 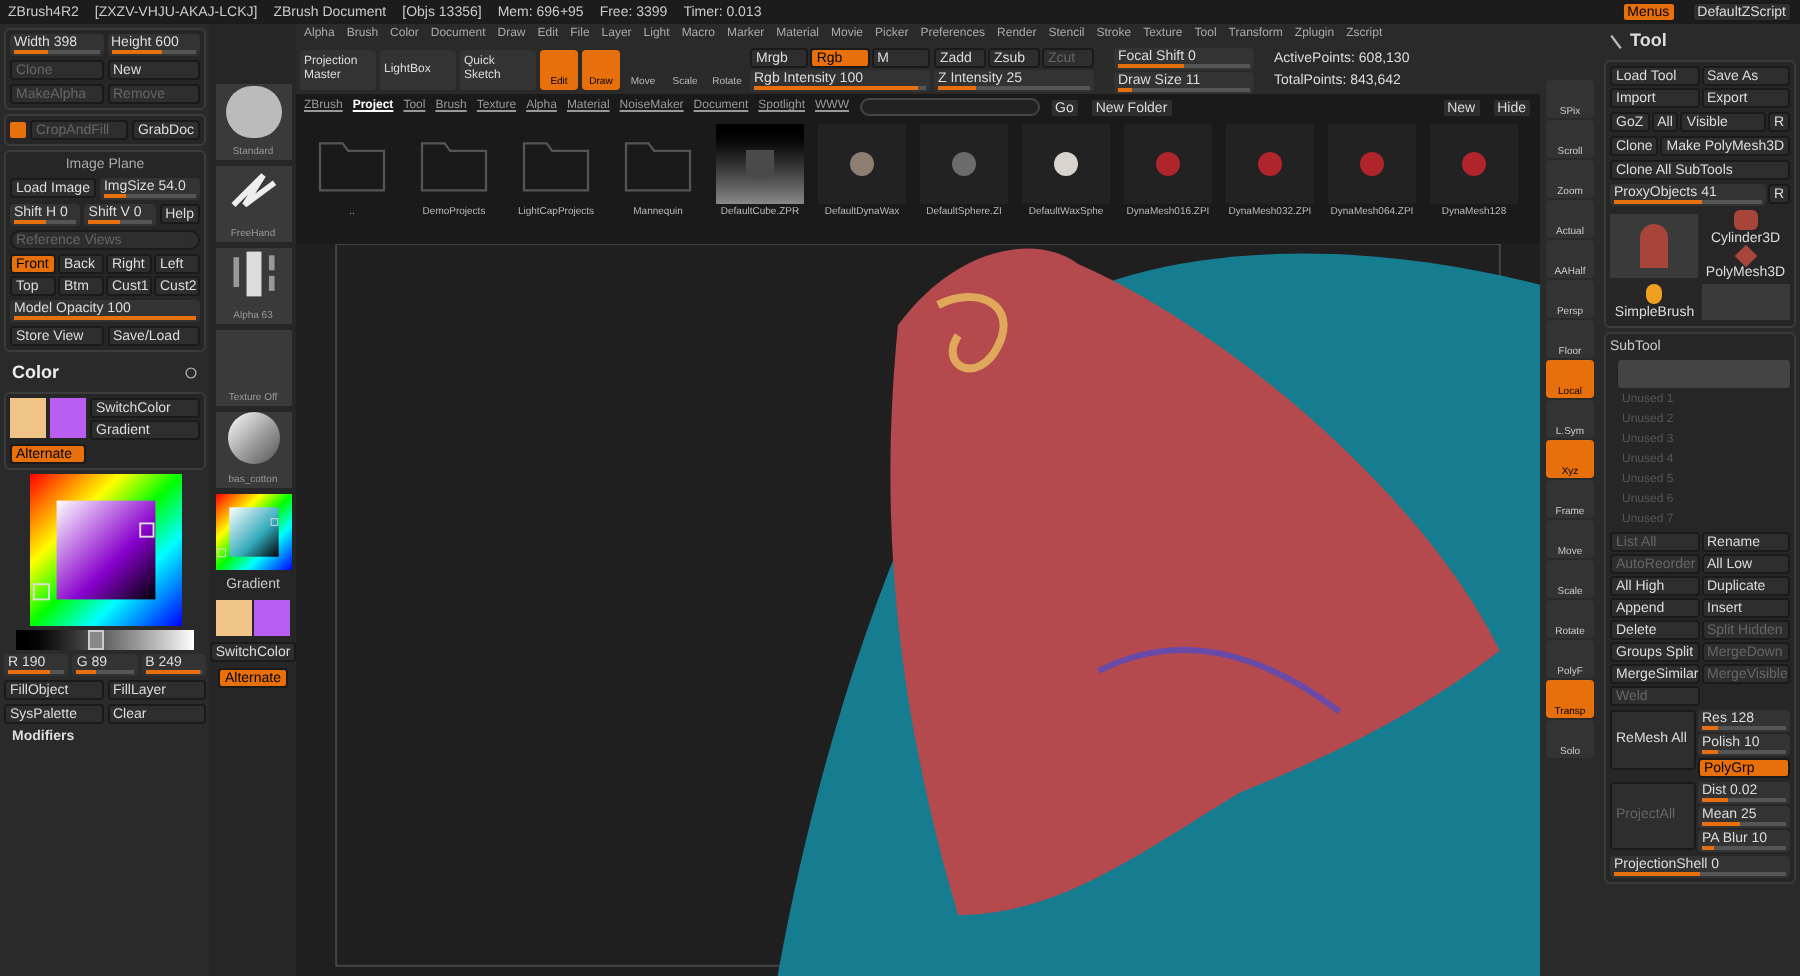 I want to click on panel-title: Color, so click(x=35, y=373).